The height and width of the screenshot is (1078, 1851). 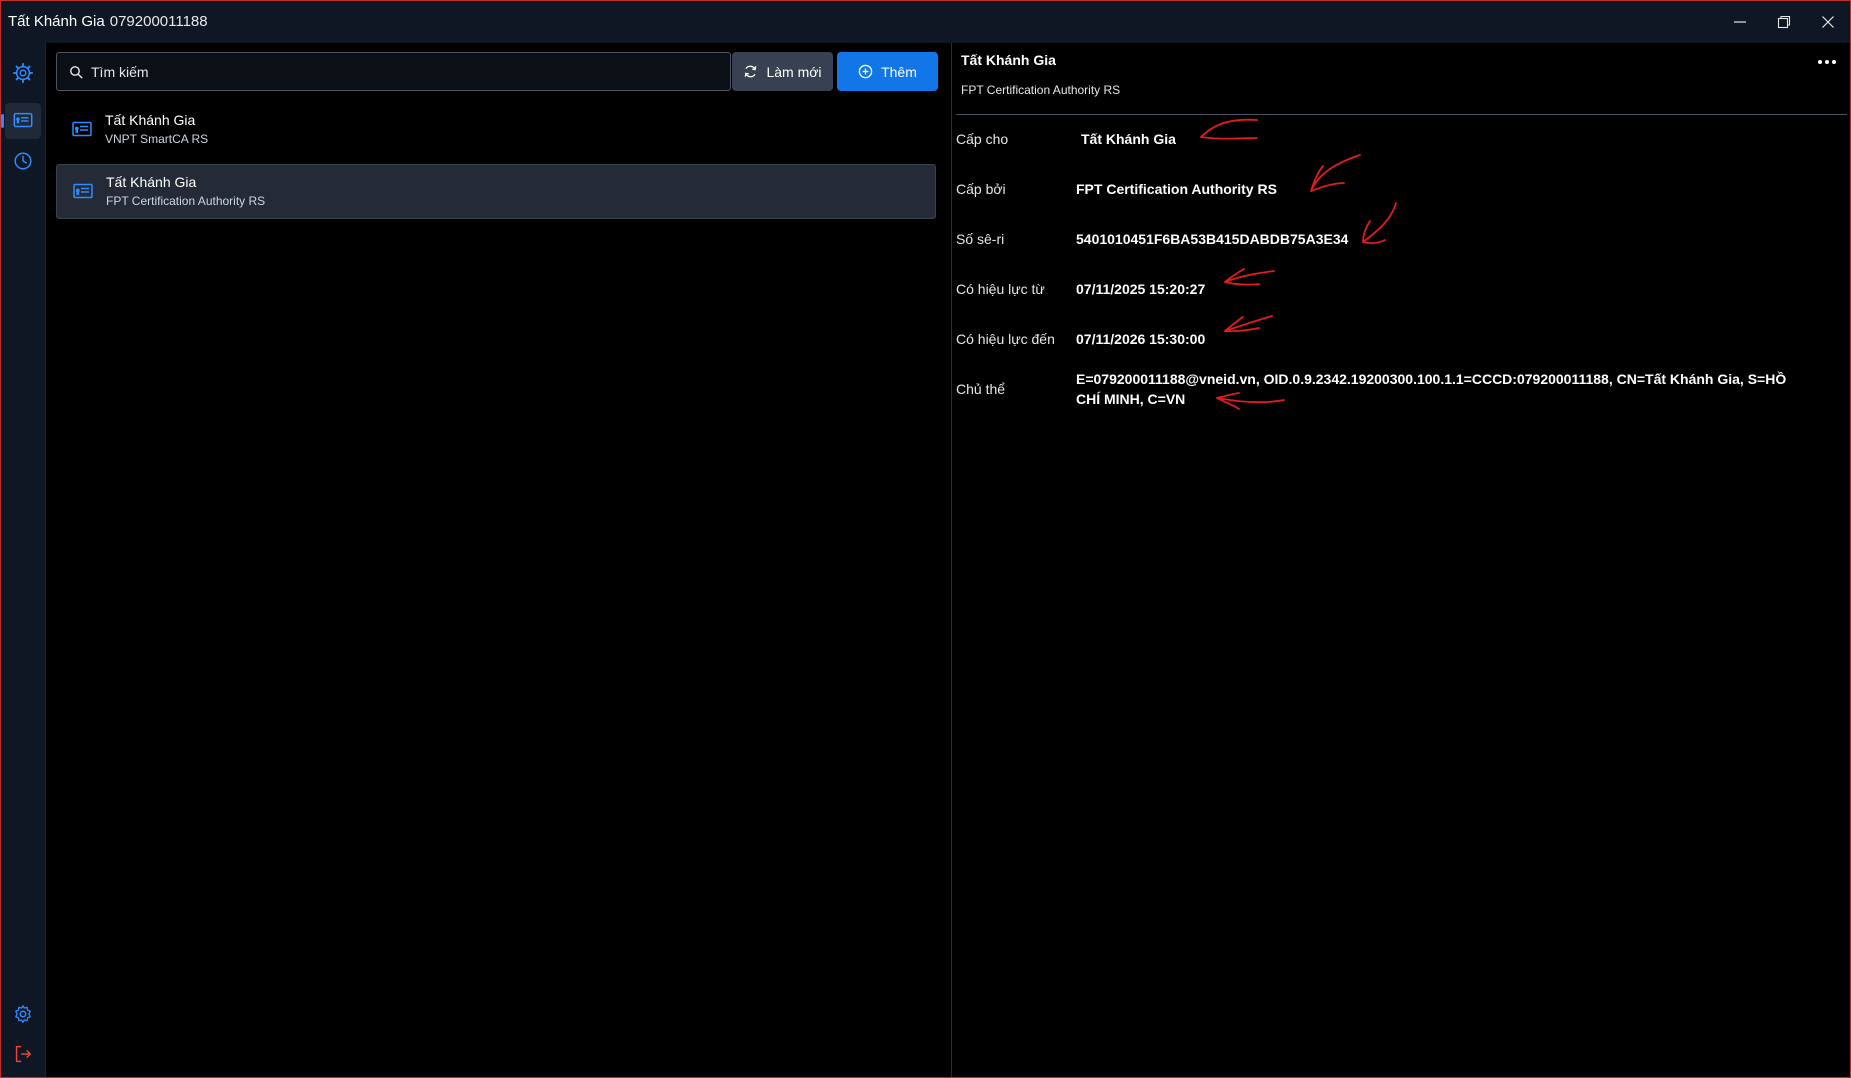 I want to click on gear-icon, so click(x=23, y=1014).